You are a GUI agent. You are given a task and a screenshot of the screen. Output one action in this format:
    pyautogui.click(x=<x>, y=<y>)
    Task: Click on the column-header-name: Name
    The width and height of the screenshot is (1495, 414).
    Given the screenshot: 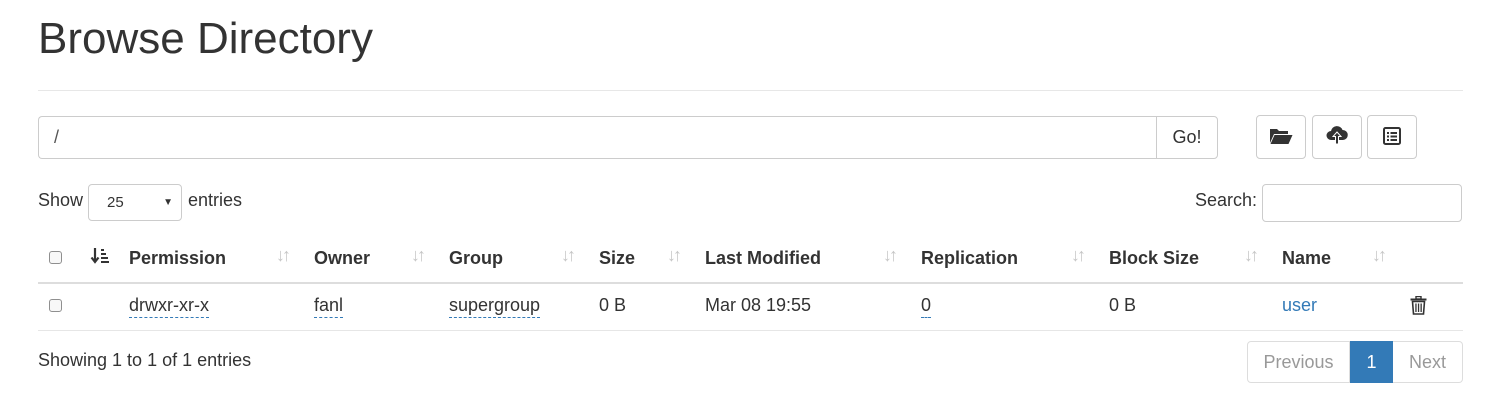 What is the action you would take?
    pyautogui.click(x=1306, y=258)
    